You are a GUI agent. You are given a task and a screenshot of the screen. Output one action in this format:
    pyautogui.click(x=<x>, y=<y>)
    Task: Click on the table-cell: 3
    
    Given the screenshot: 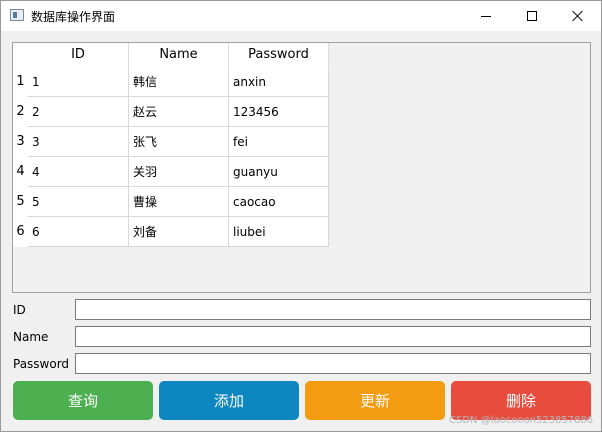 What is the action you would take?
    pyautogui.click(x=78, y=142)
    